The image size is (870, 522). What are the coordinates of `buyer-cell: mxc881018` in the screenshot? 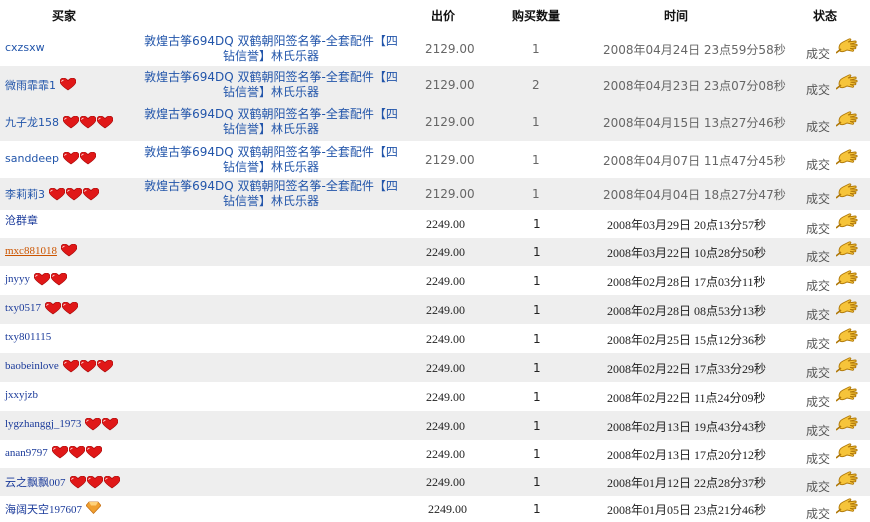 It's located at (41, 250).